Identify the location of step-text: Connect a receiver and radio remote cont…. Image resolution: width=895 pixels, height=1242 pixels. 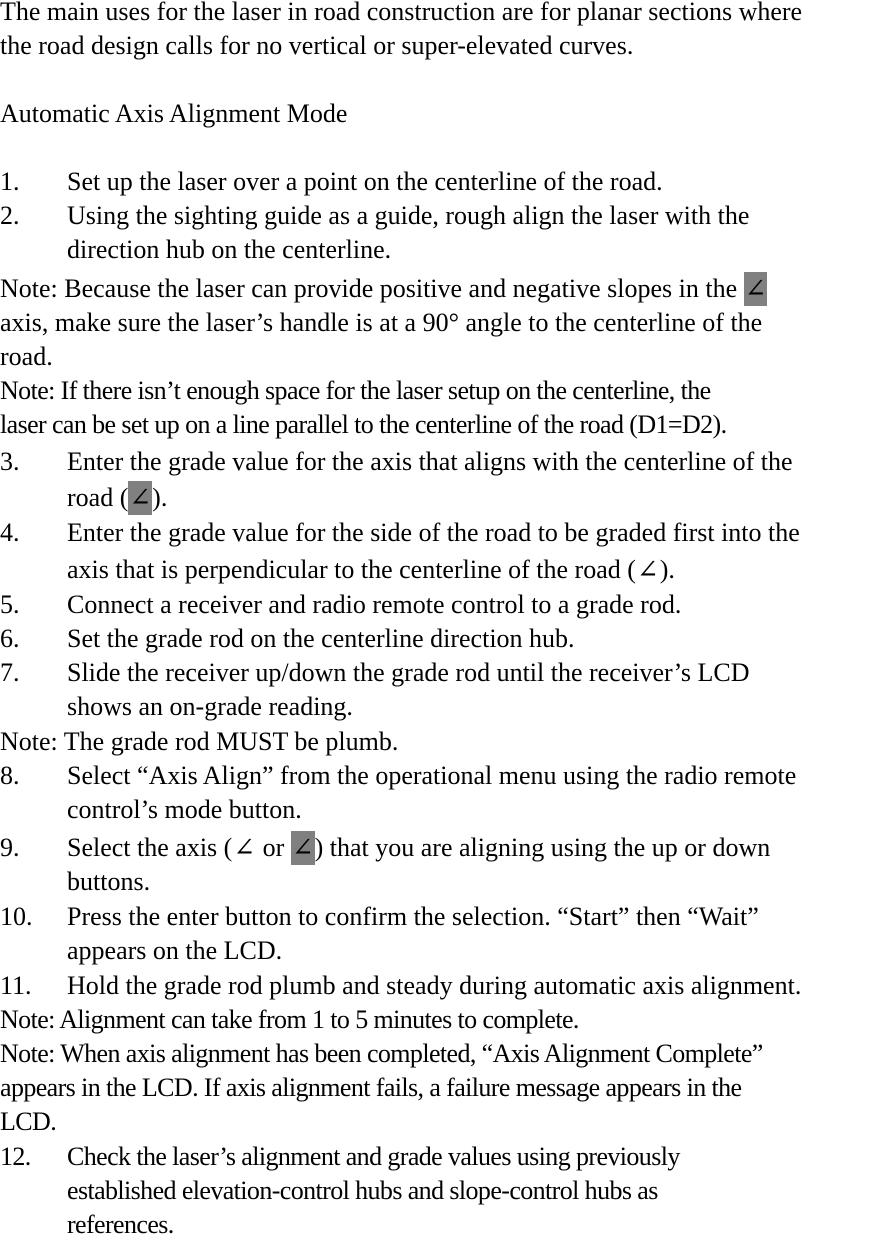
(374, 604).